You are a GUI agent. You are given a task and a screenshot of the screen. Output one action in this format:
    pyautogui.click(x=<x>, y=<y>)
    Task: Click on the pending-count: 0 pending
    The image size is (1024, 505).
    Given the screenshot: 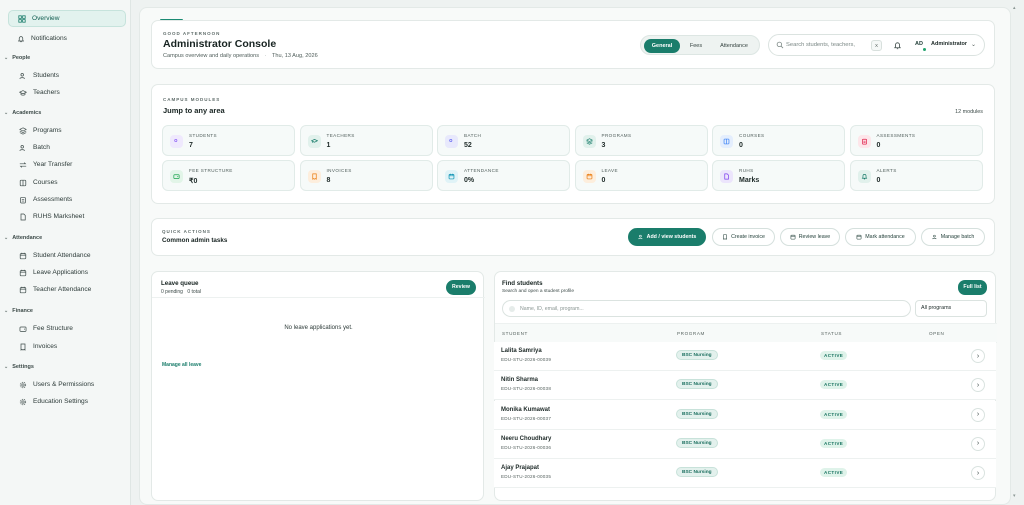 What is the action you would take?
    pyautogui.click(x=172, y=292)
    